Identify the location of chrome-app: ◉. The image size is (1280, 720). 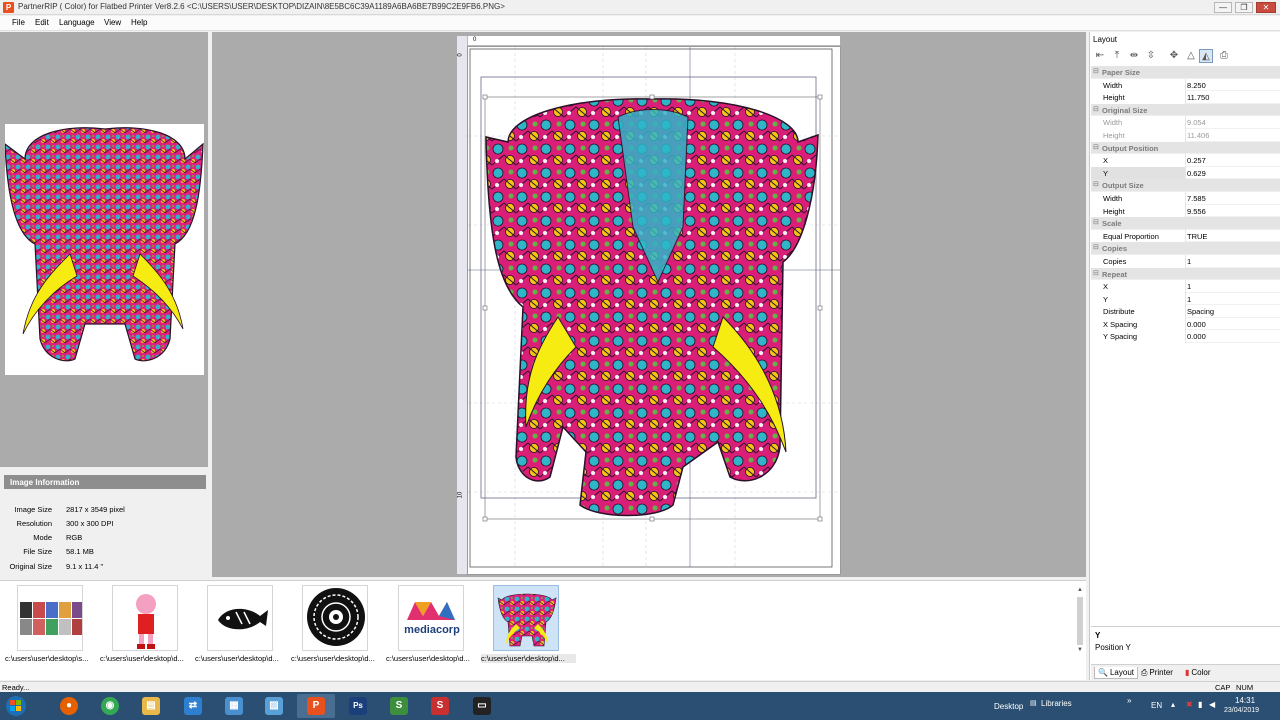
(110, 706).